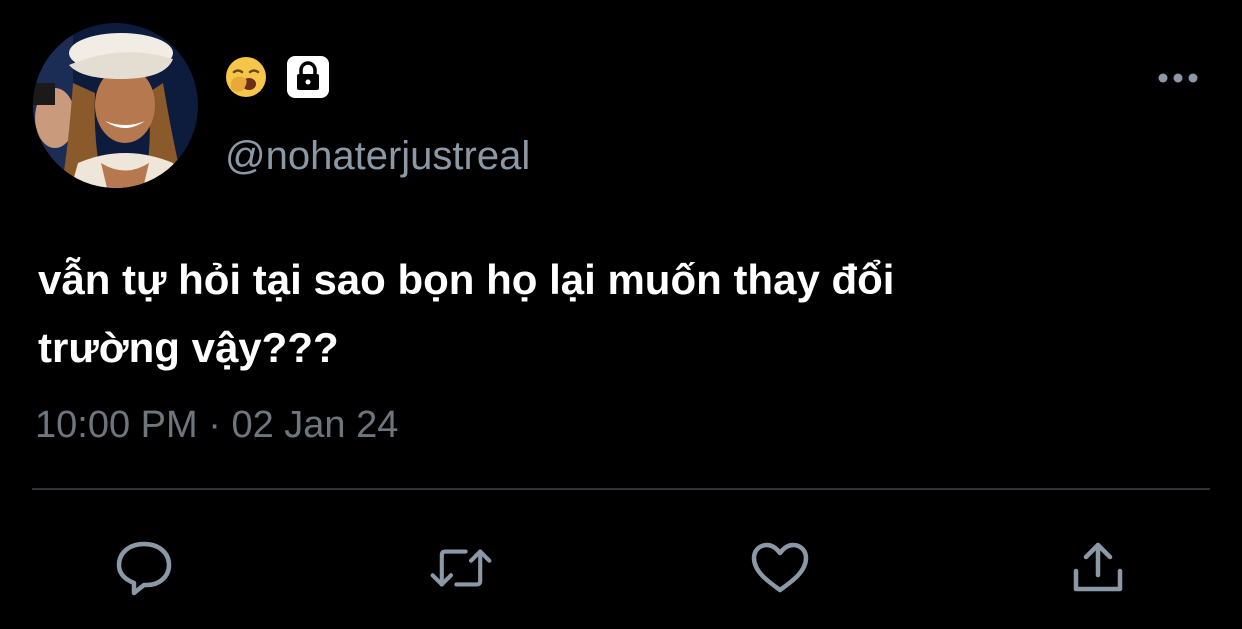  I want to click on tweet-time: 10:00 PM, so click(116, 425).